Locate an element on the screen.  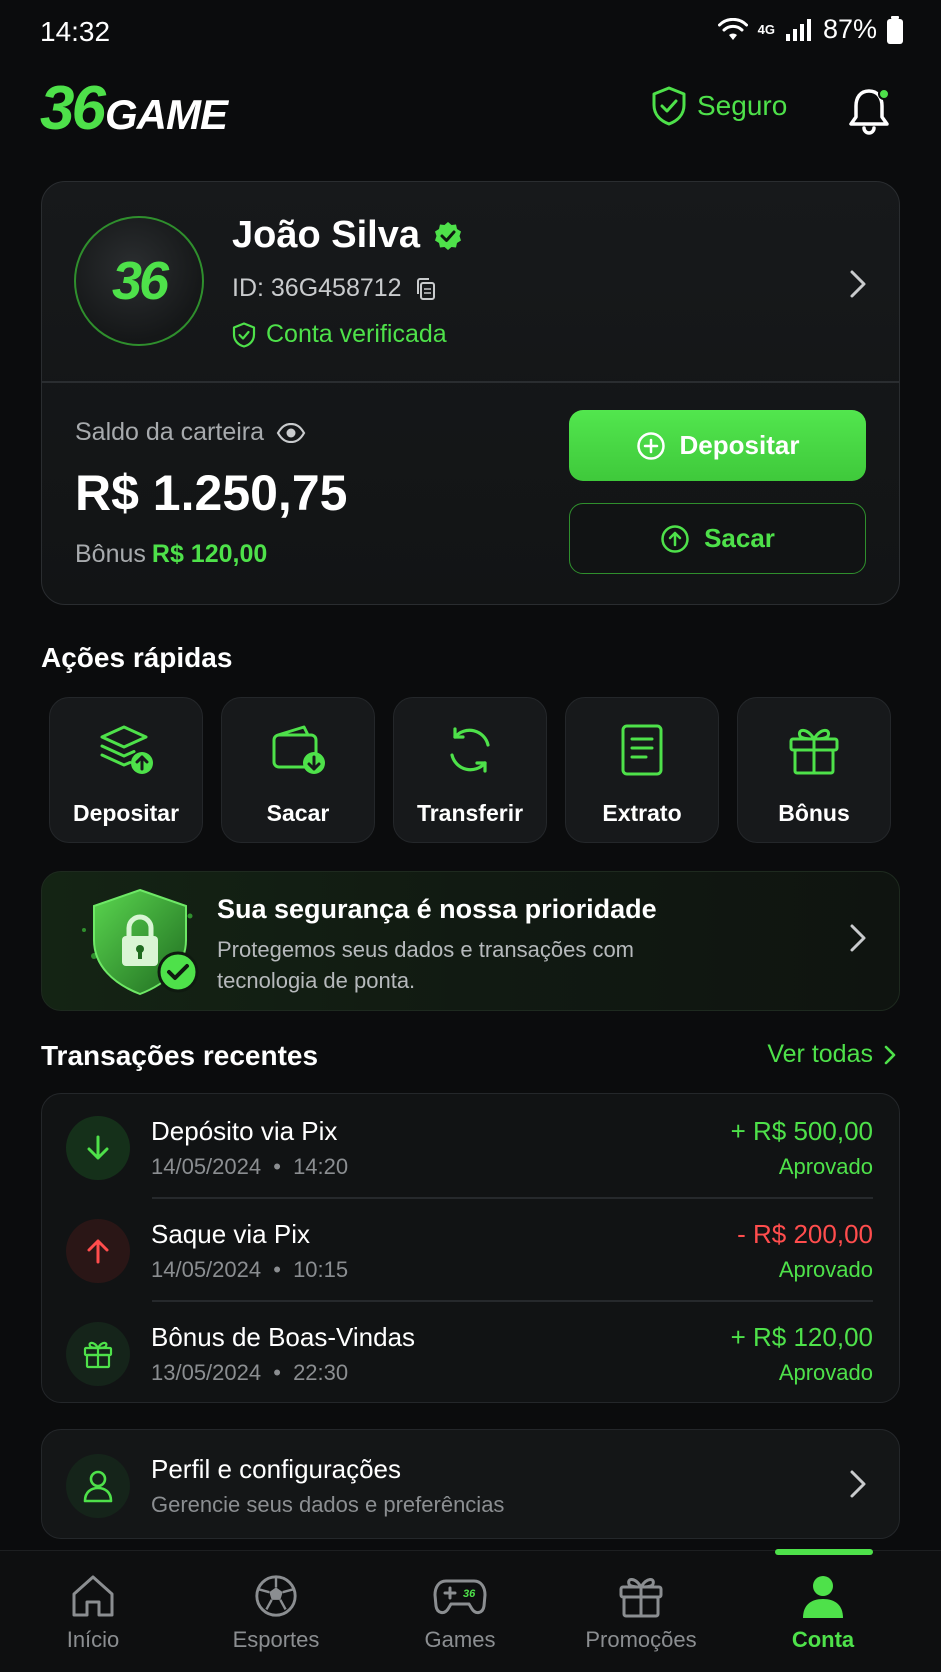
nav-label: Games is located at coordinates (460, 1639).